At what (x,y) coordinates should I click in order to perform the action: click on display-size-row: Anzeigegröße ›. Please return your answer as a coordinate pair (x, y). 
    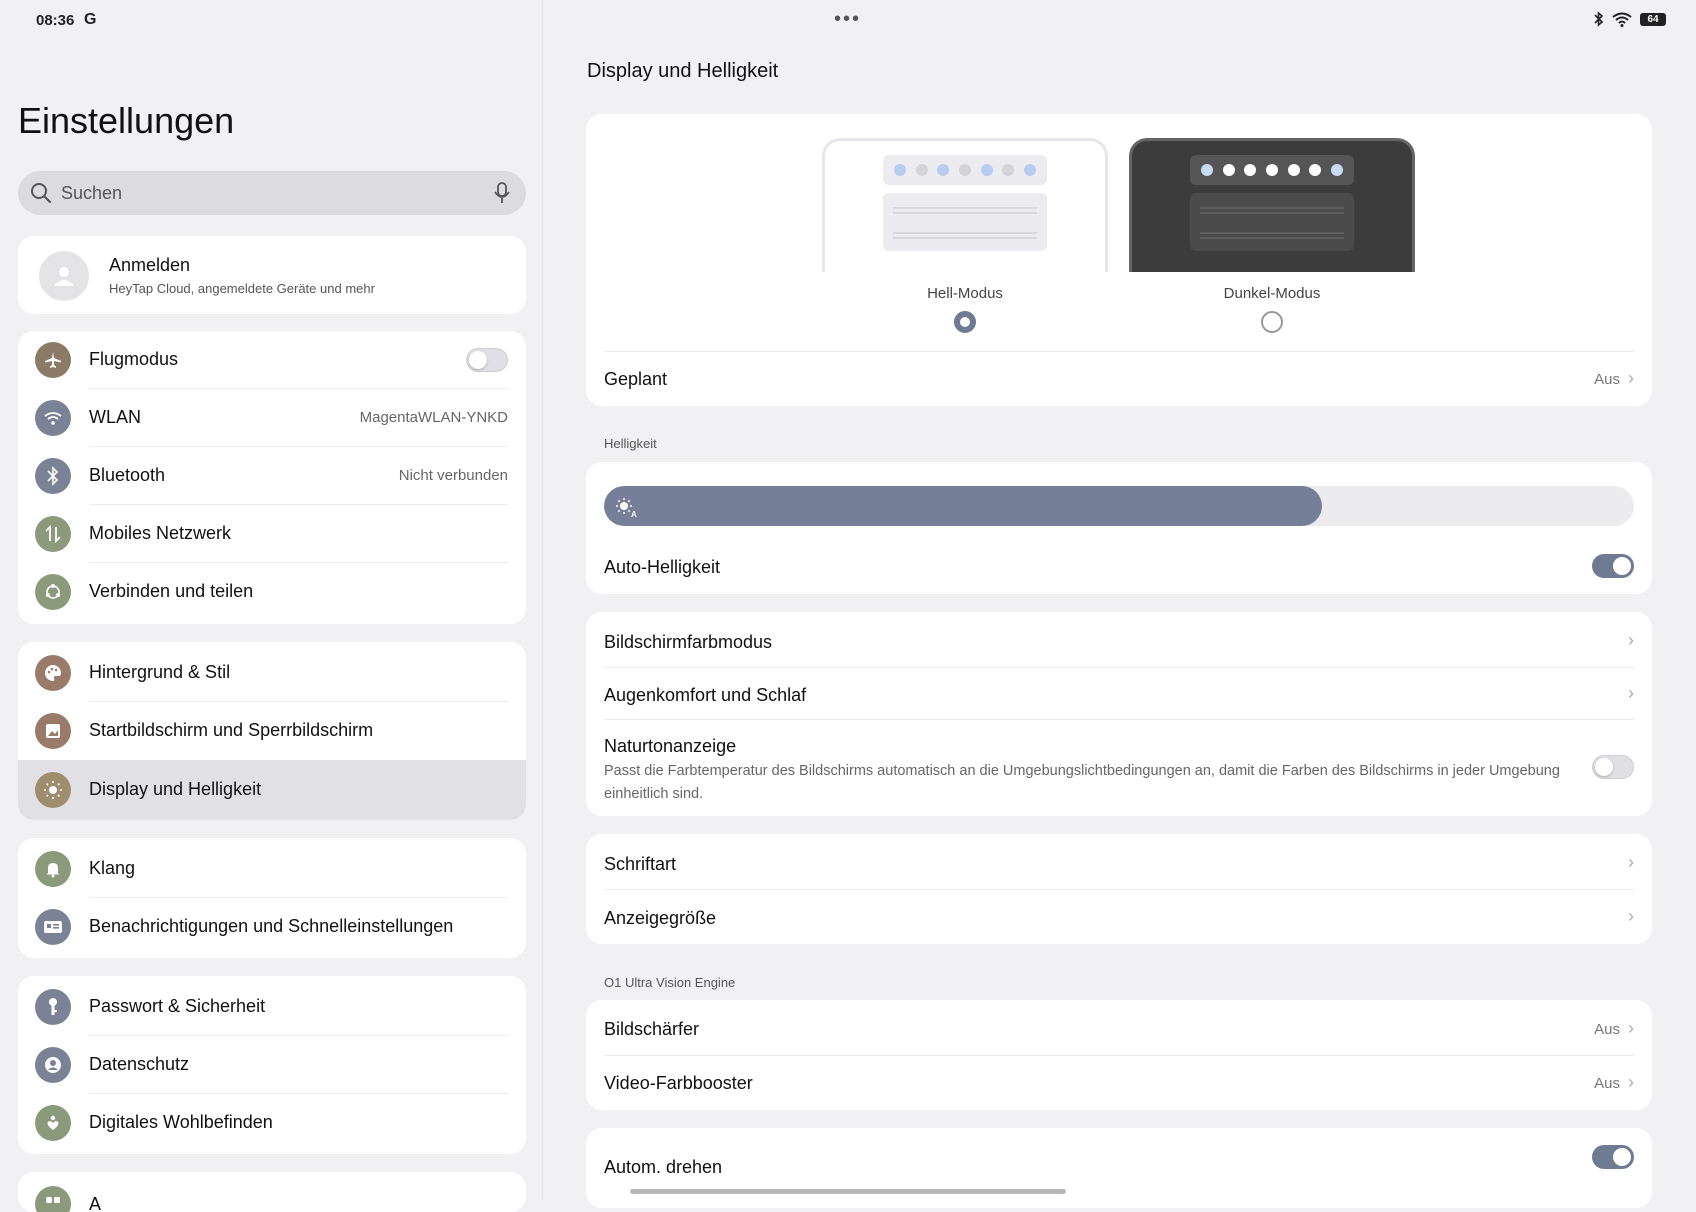
    Looking at the image, I should click on (1119, 917).